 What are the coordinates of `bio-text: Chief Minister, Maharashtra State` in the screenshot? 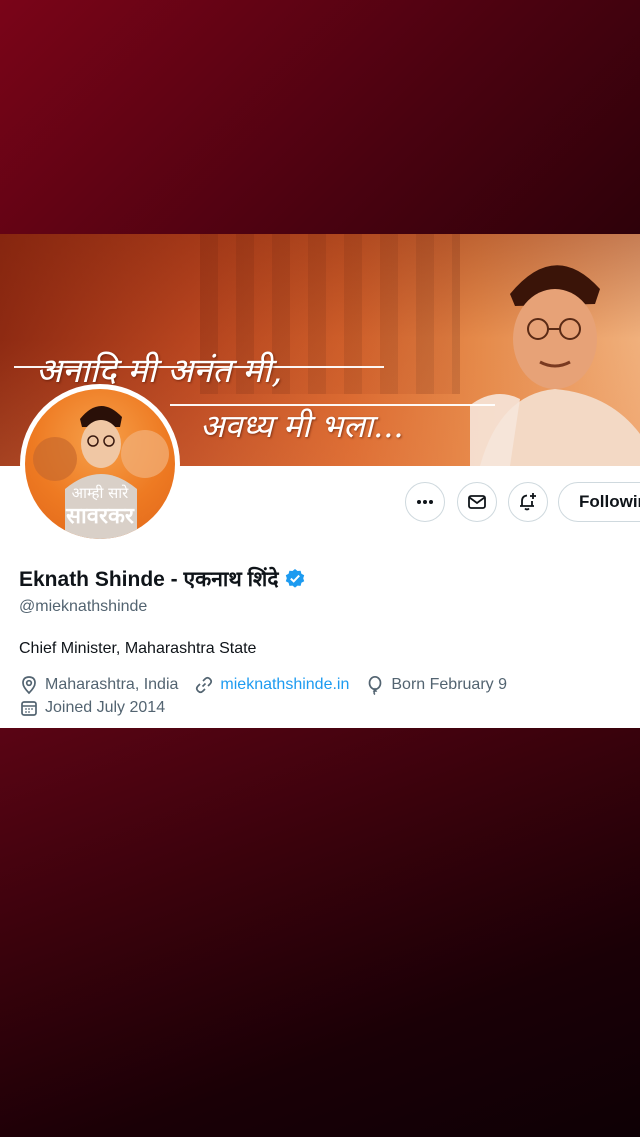 It's located at (138, 648).